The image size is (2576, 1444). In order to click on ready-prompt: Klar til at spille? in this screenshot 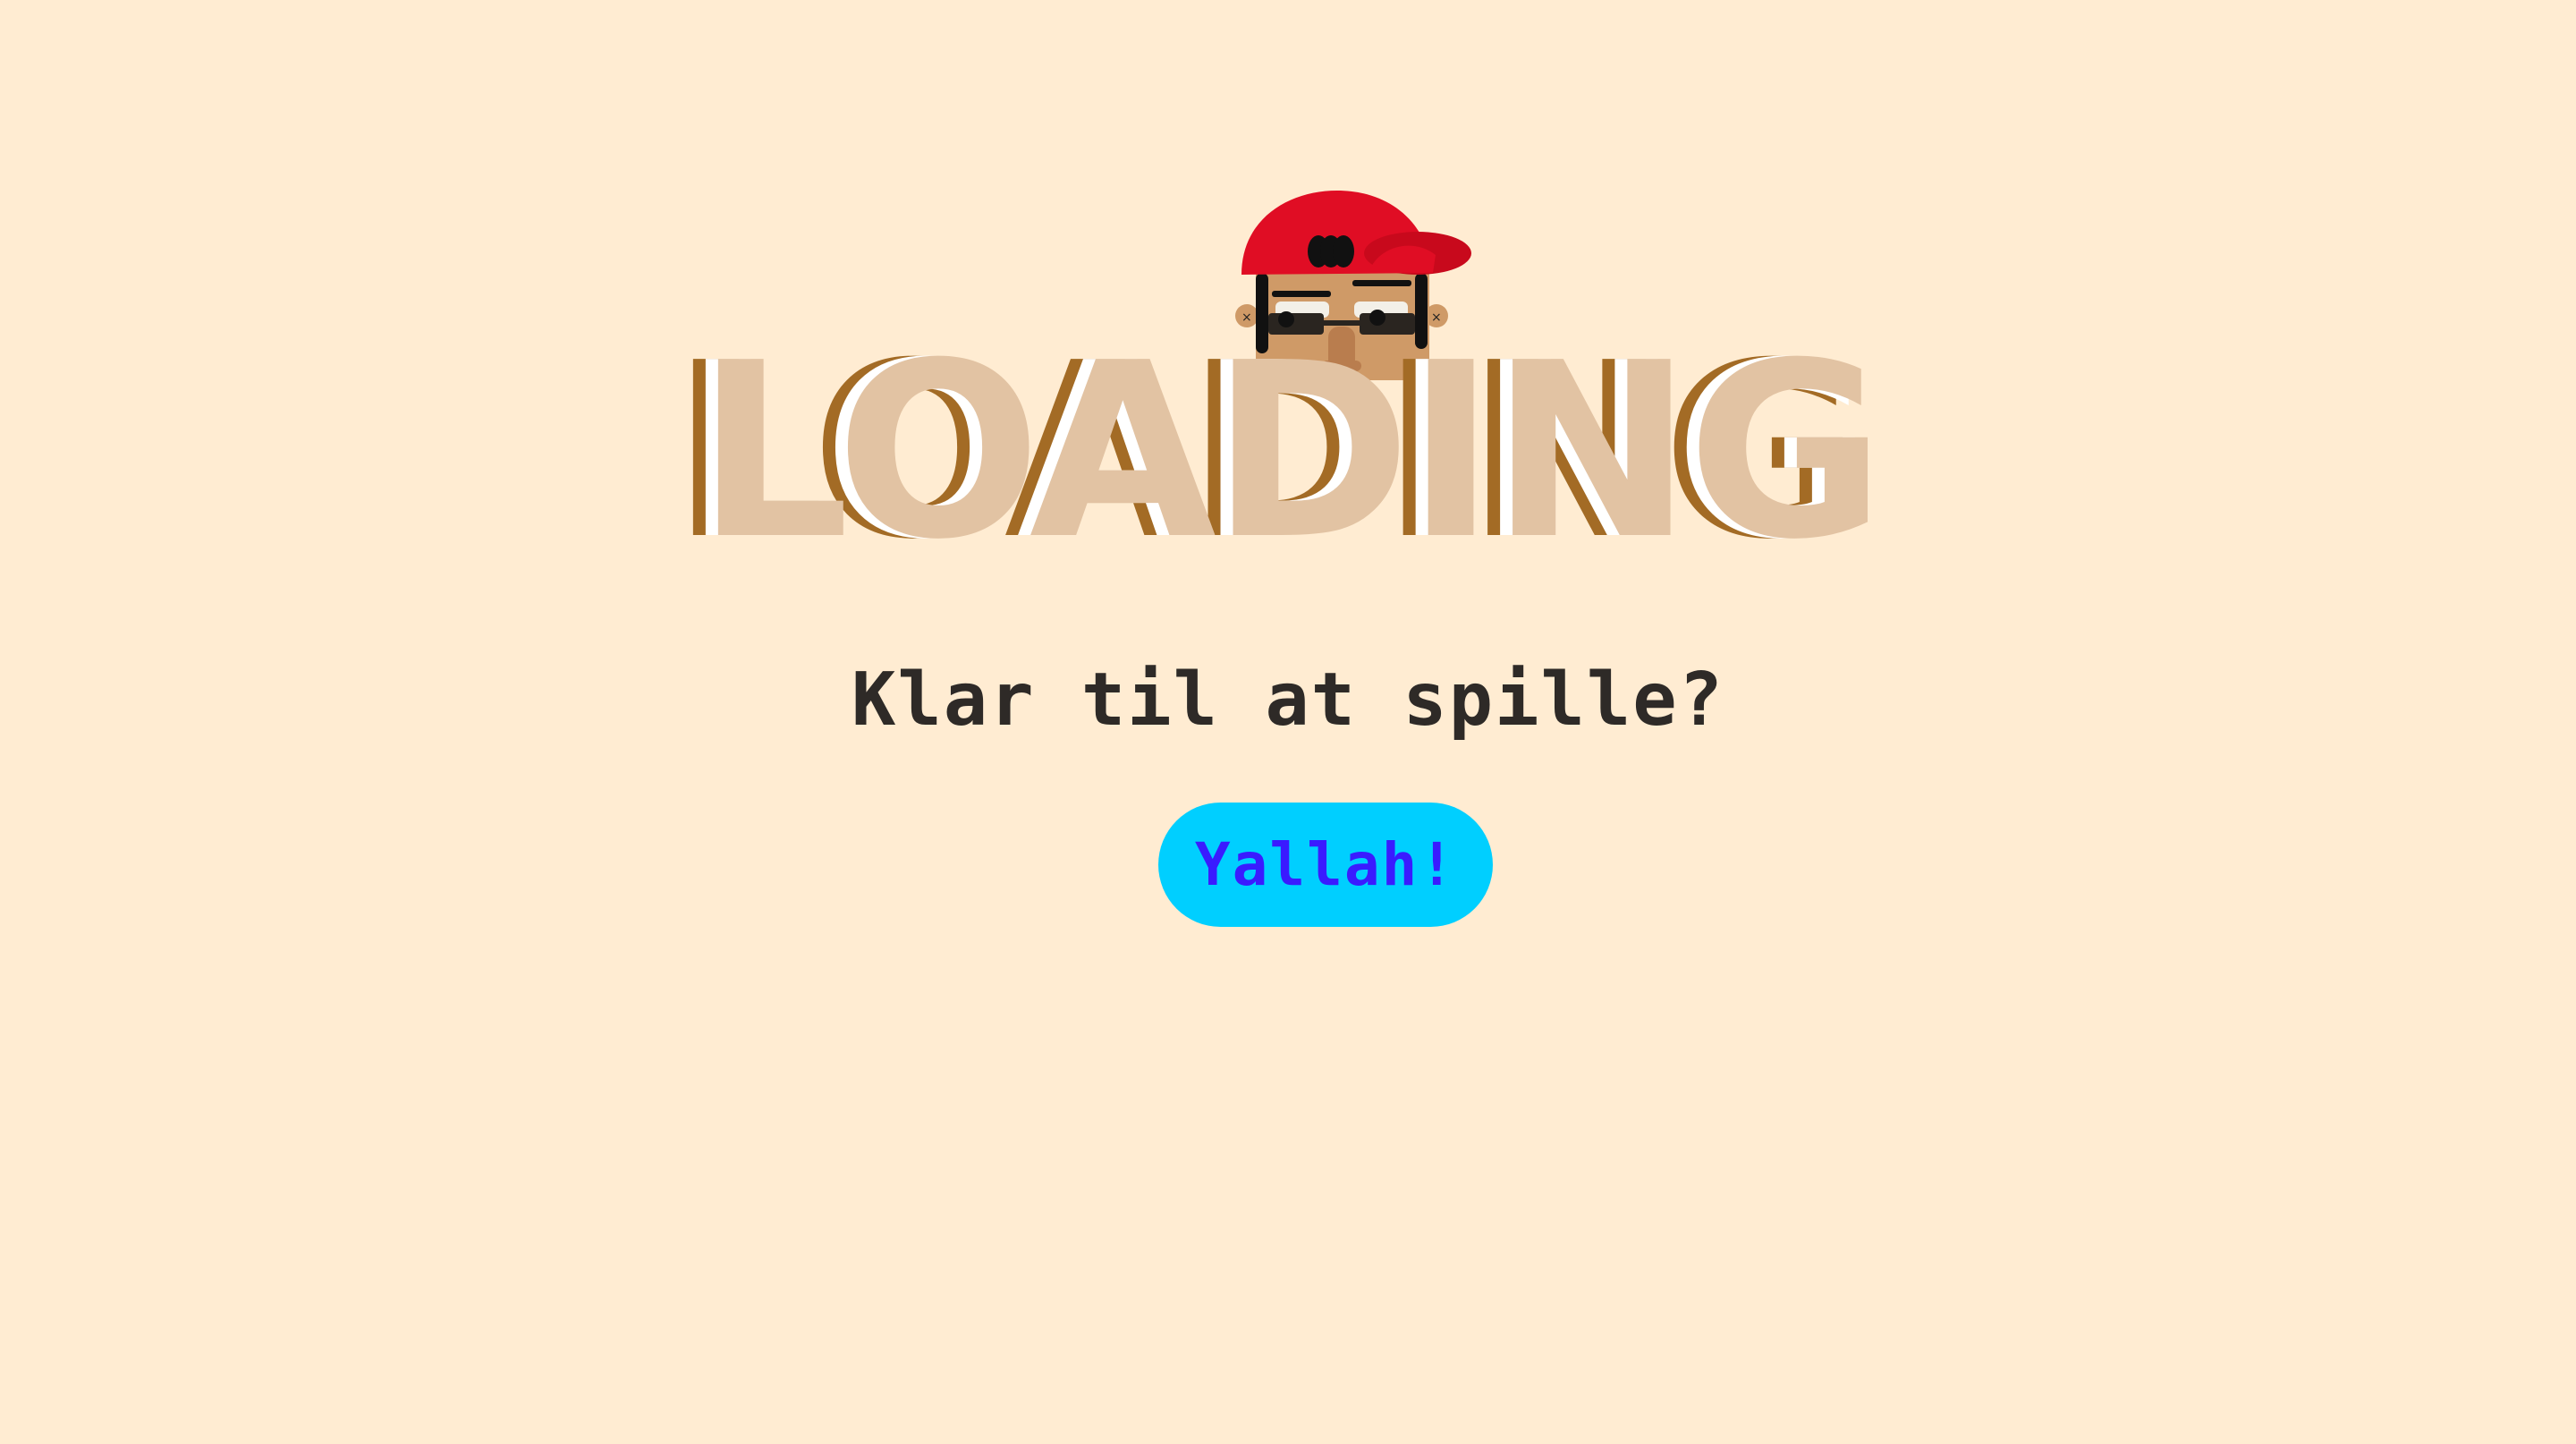, I will do `click(1288, 700)`.